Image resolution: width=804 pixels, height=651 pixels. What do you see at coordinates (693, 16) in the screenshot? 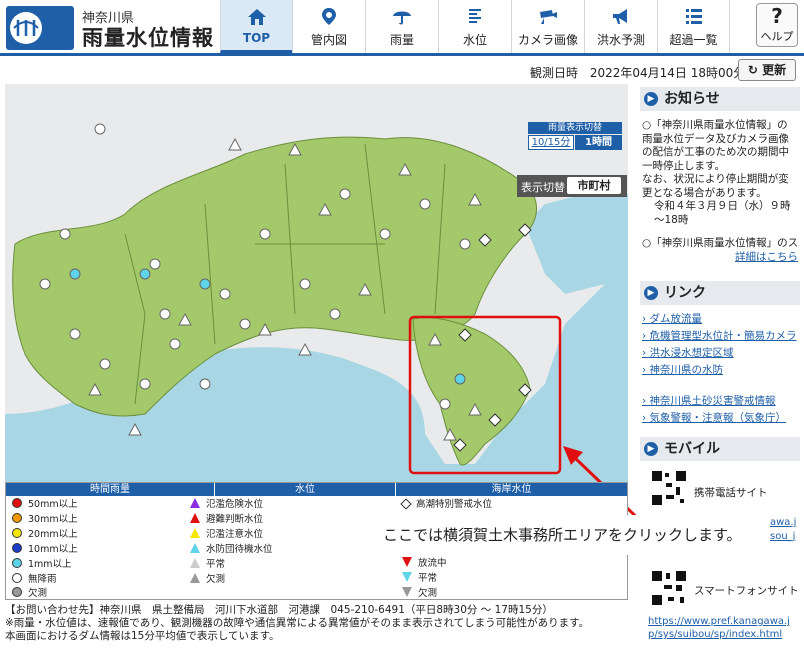
I see `list-icon` at bounding box center [693, 16].